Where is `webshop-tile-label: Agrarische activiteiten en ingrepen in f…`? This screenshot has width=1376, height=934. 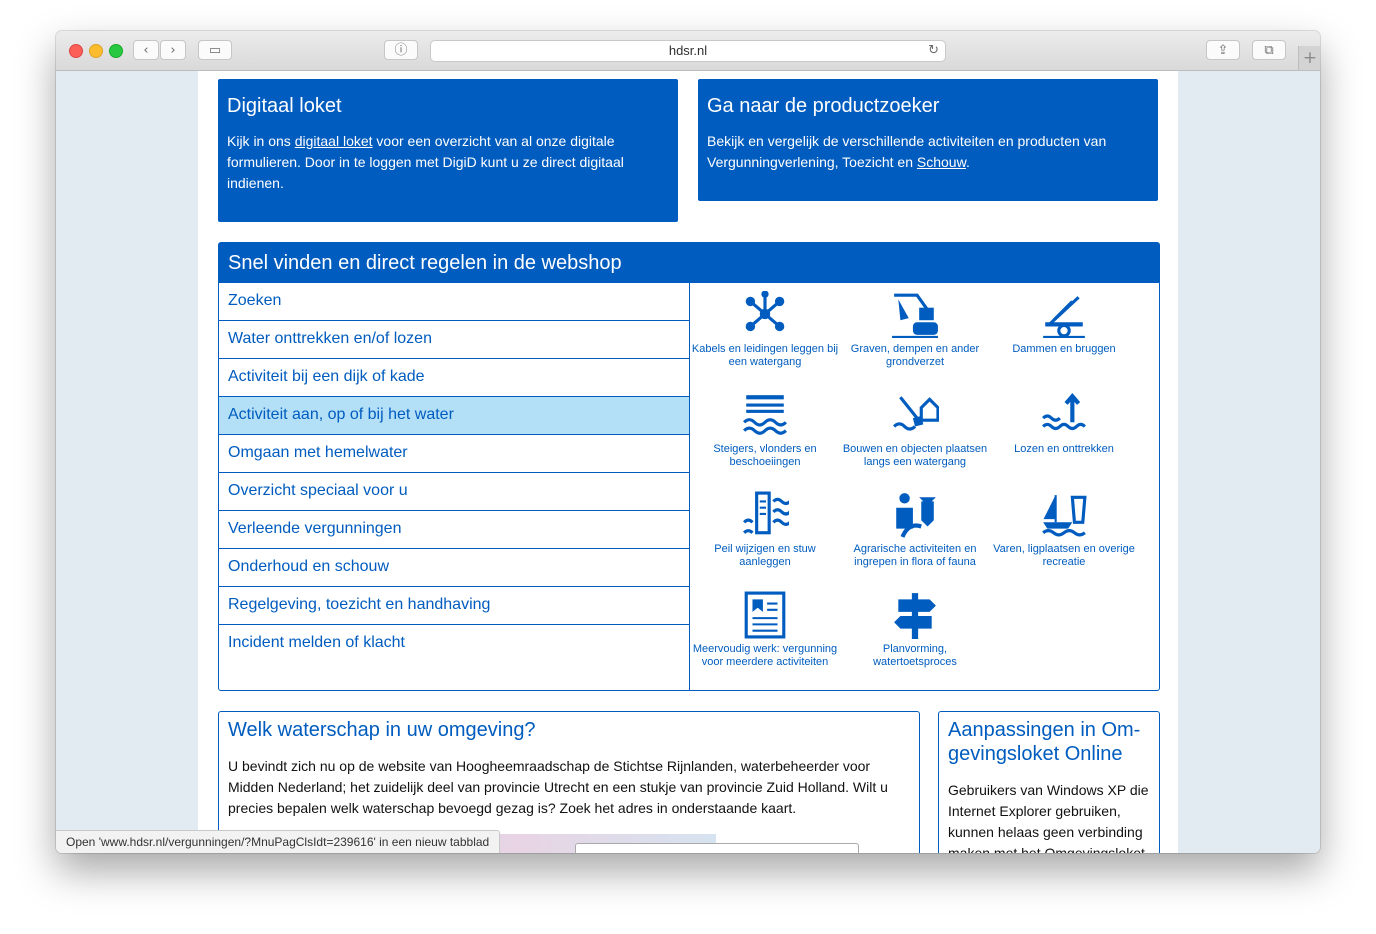 webshop-tile-label: Agrarische activiteiten en ingrepen in f… is located at coordinates (915, 555).